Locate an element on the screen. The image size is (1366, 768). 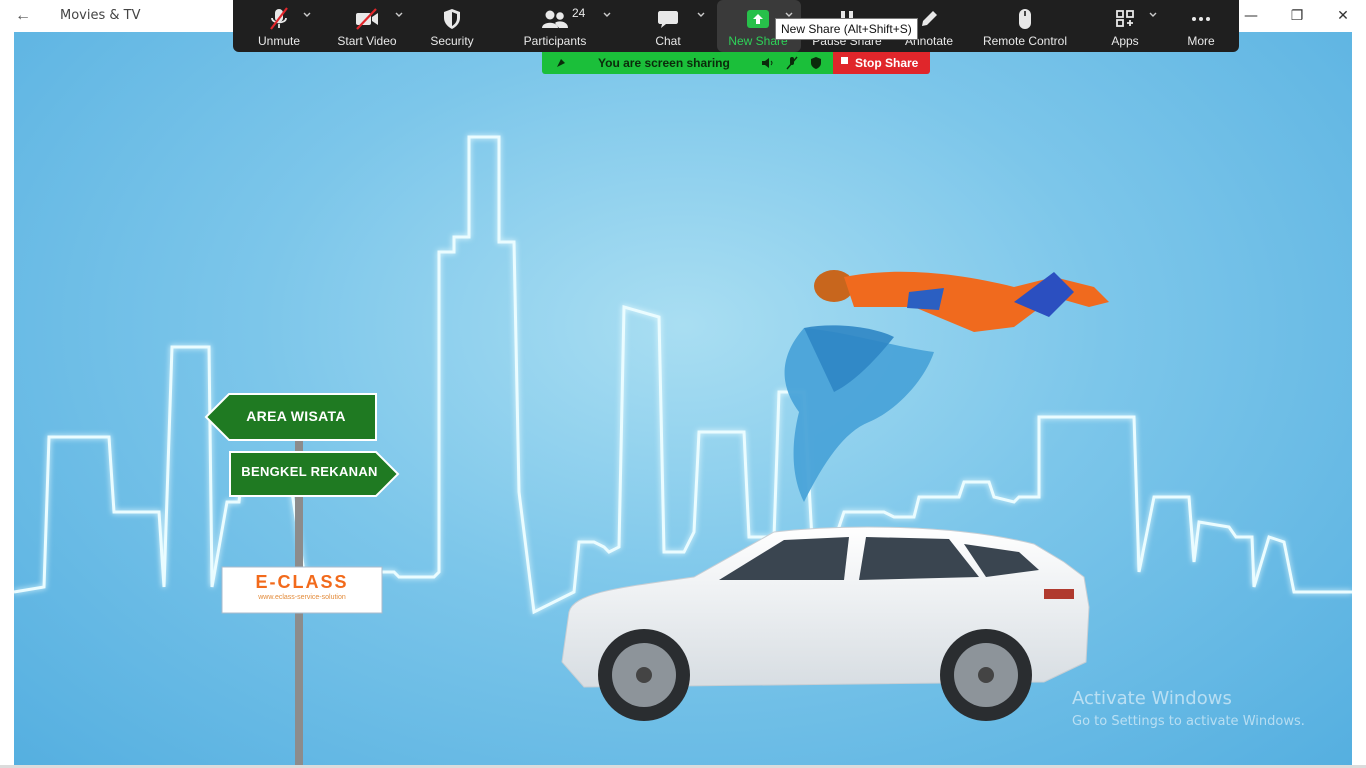
app-title: Movies & TV is located at coordinates (100, 15).